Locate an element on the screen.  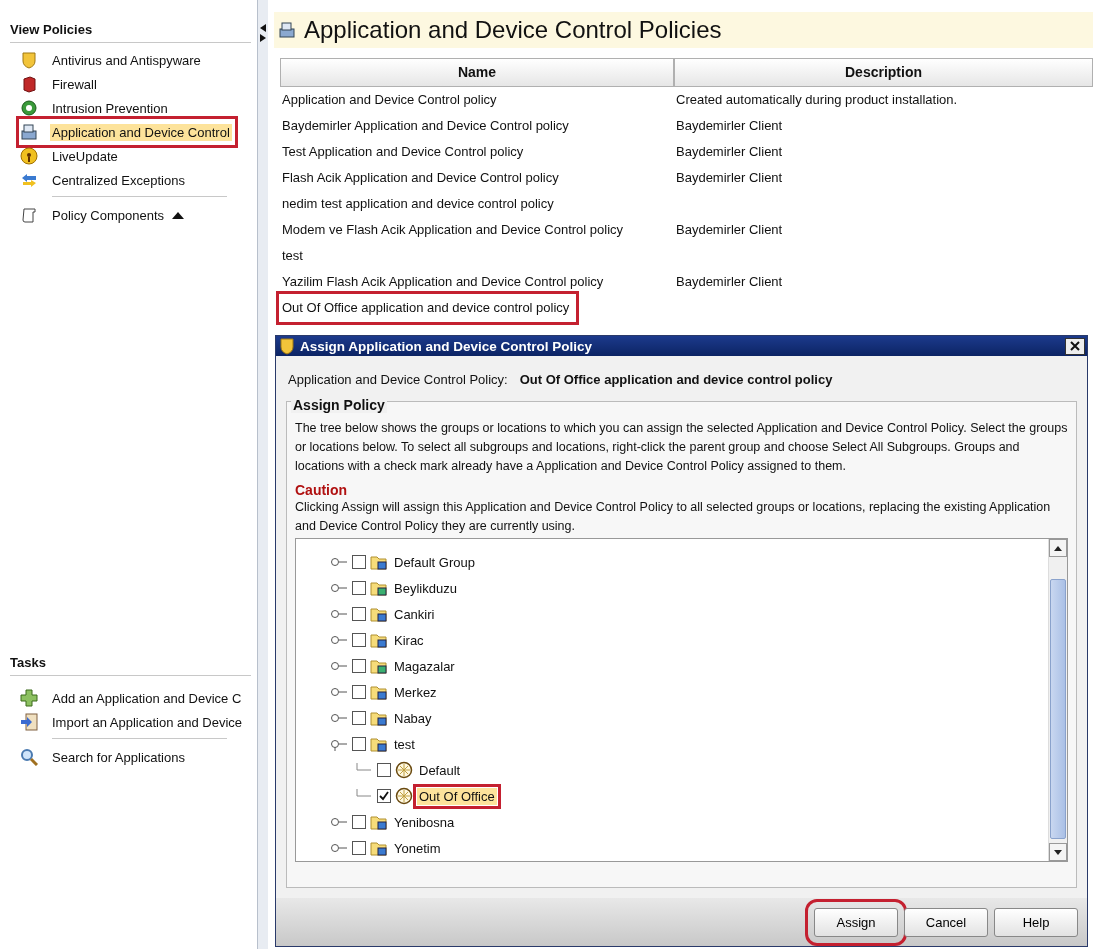
column-header: Name is located at coordinates (477, 72).